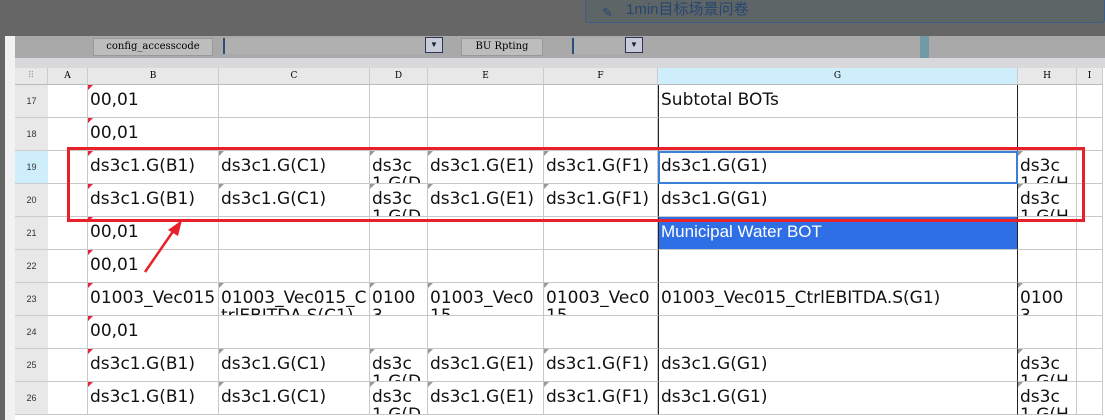 Image resolution: width=1105 pixels, height=420 pixels. What do you see at coordinates (1047, 332) in the screenshot?
I see `cell-H24` at bounding box center [1047, 332].